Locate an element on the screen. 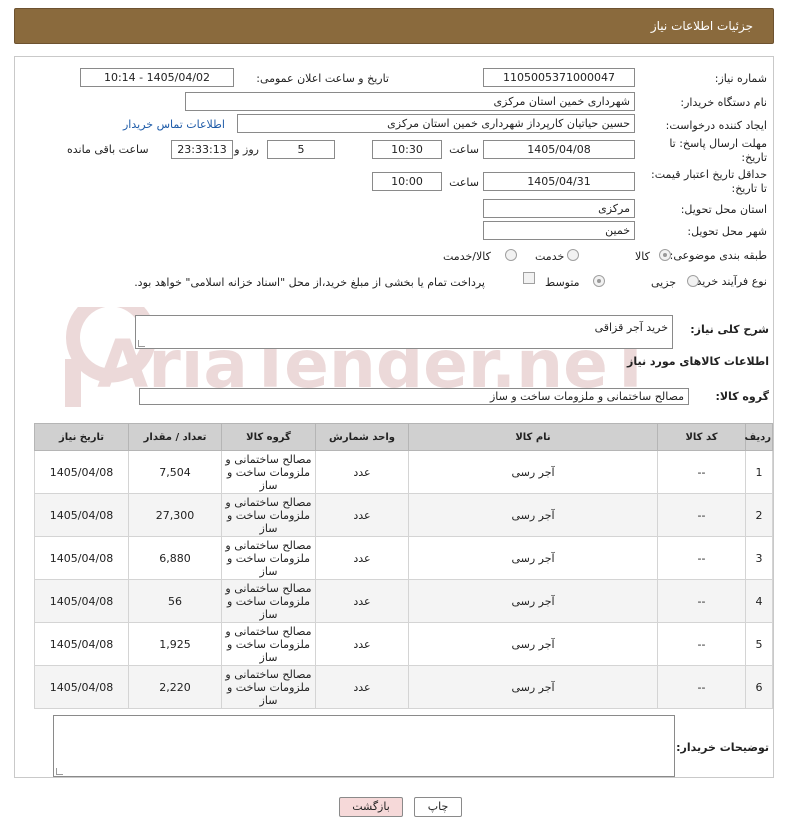 The height and width of the screenshot is (834, 788). cell-row: 5 is located at coordinates (759, 644).